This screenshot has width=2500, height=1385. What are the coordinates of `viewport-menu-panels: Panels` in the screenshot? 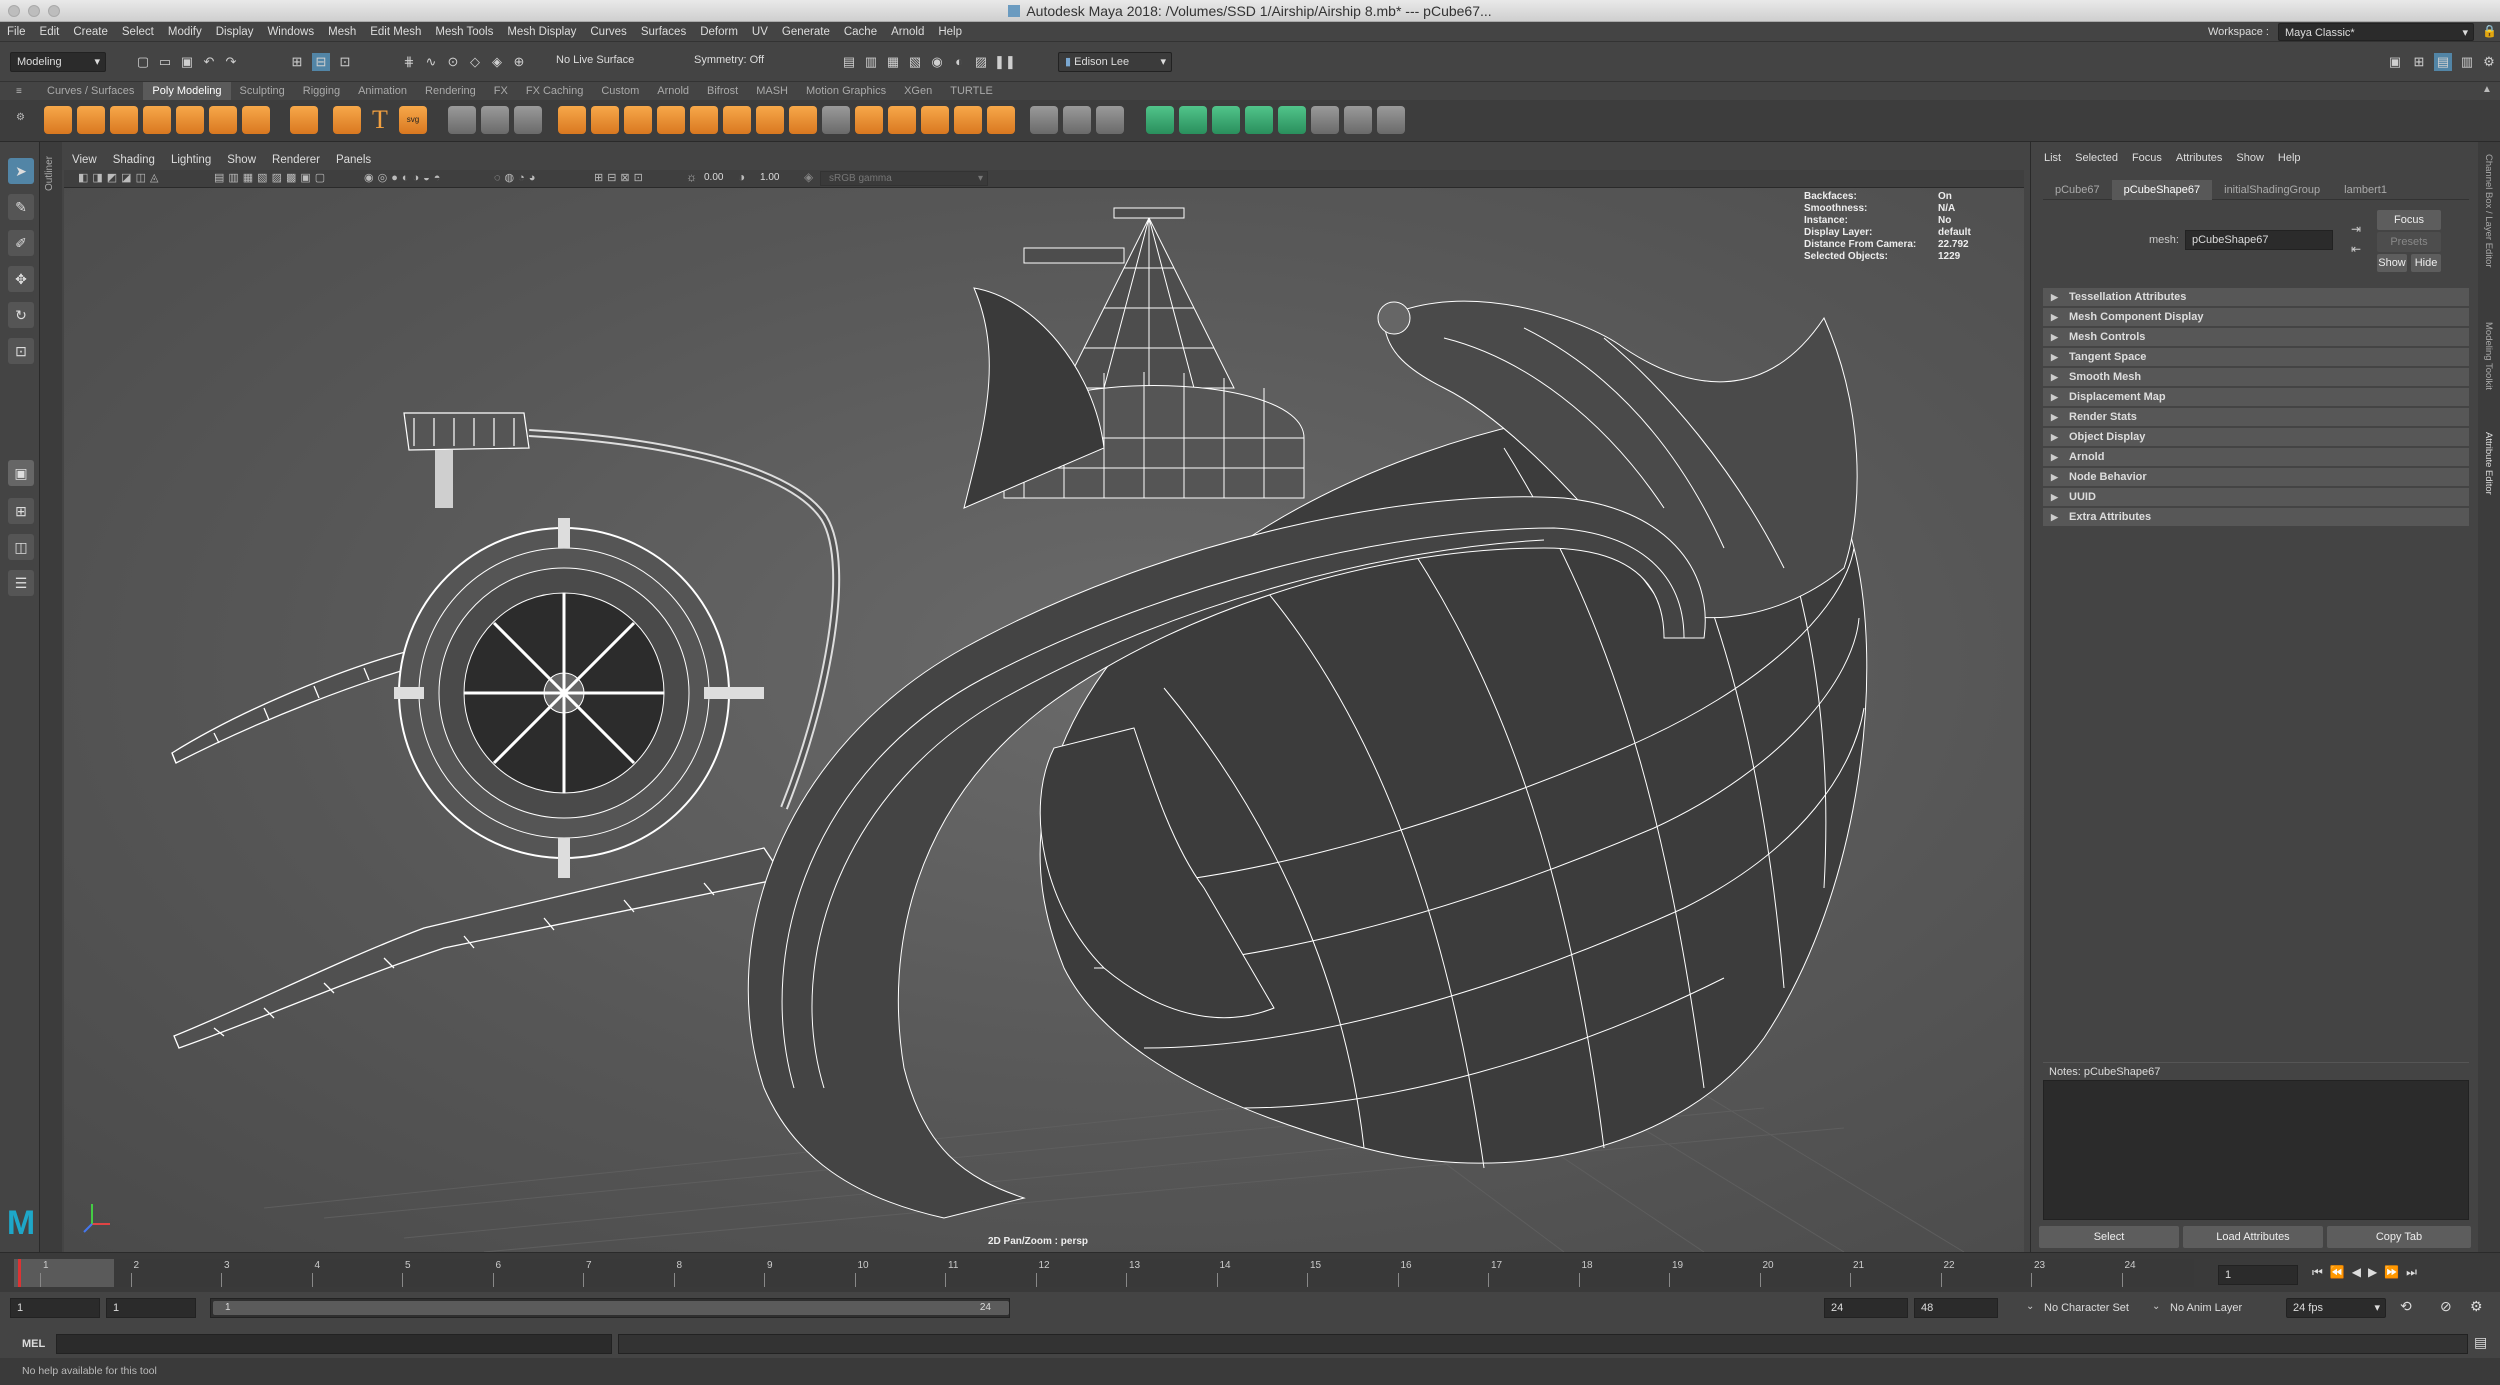 It's located at (353, 160).